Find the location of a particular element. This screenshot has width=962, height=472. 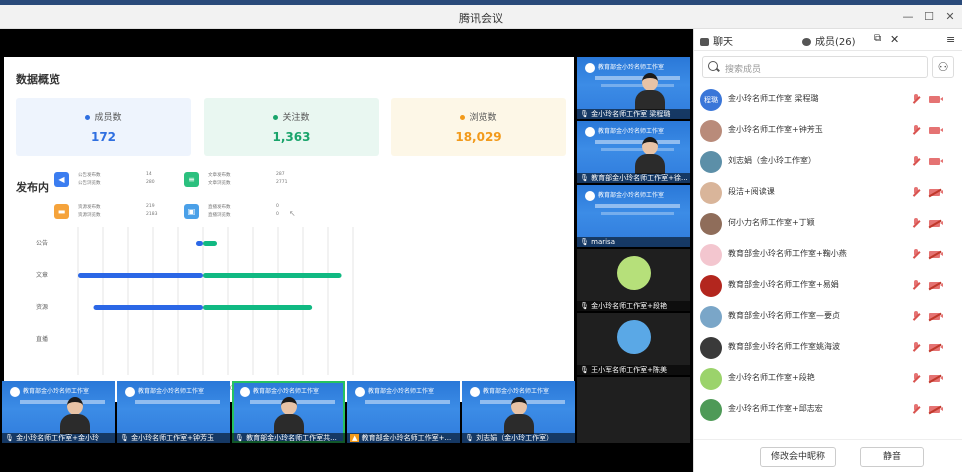

panel-tabs: 聊天 成员(26) ⧉ ✕ ≡ is located at coordinates (828, 40).